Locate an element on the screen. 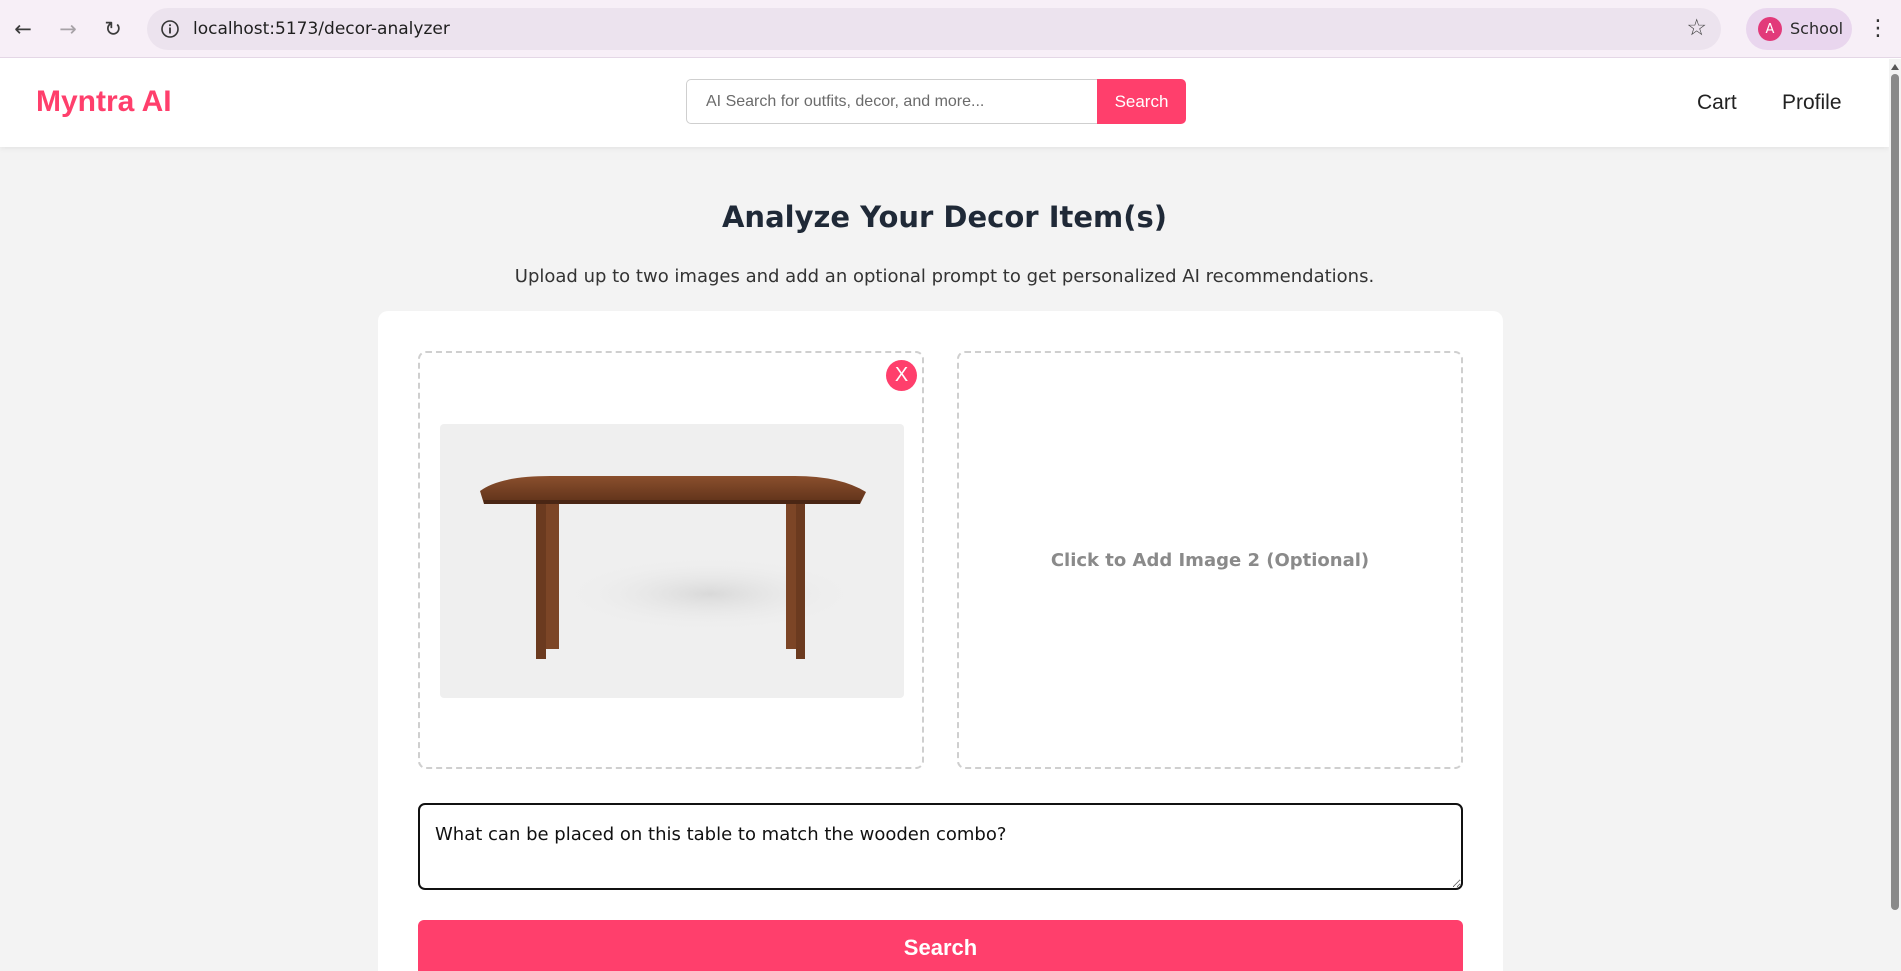 Image resolution: width=1901 pixels, height=971 pixels. avatar: A is located at coordinates (1770, 29).